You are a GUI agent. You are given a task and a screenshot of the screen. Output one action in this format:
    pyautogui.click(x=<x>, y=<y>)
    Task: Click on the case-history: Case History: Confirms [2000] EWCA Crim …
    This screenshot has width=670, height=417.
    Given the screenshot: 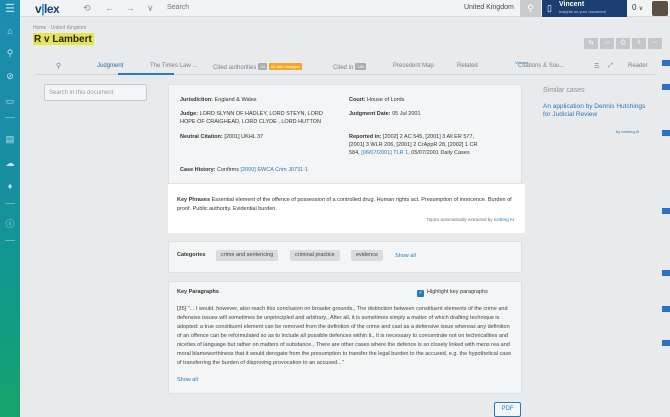 What is the action you would take?
    pyautogui.click(x=244, y=170)
    